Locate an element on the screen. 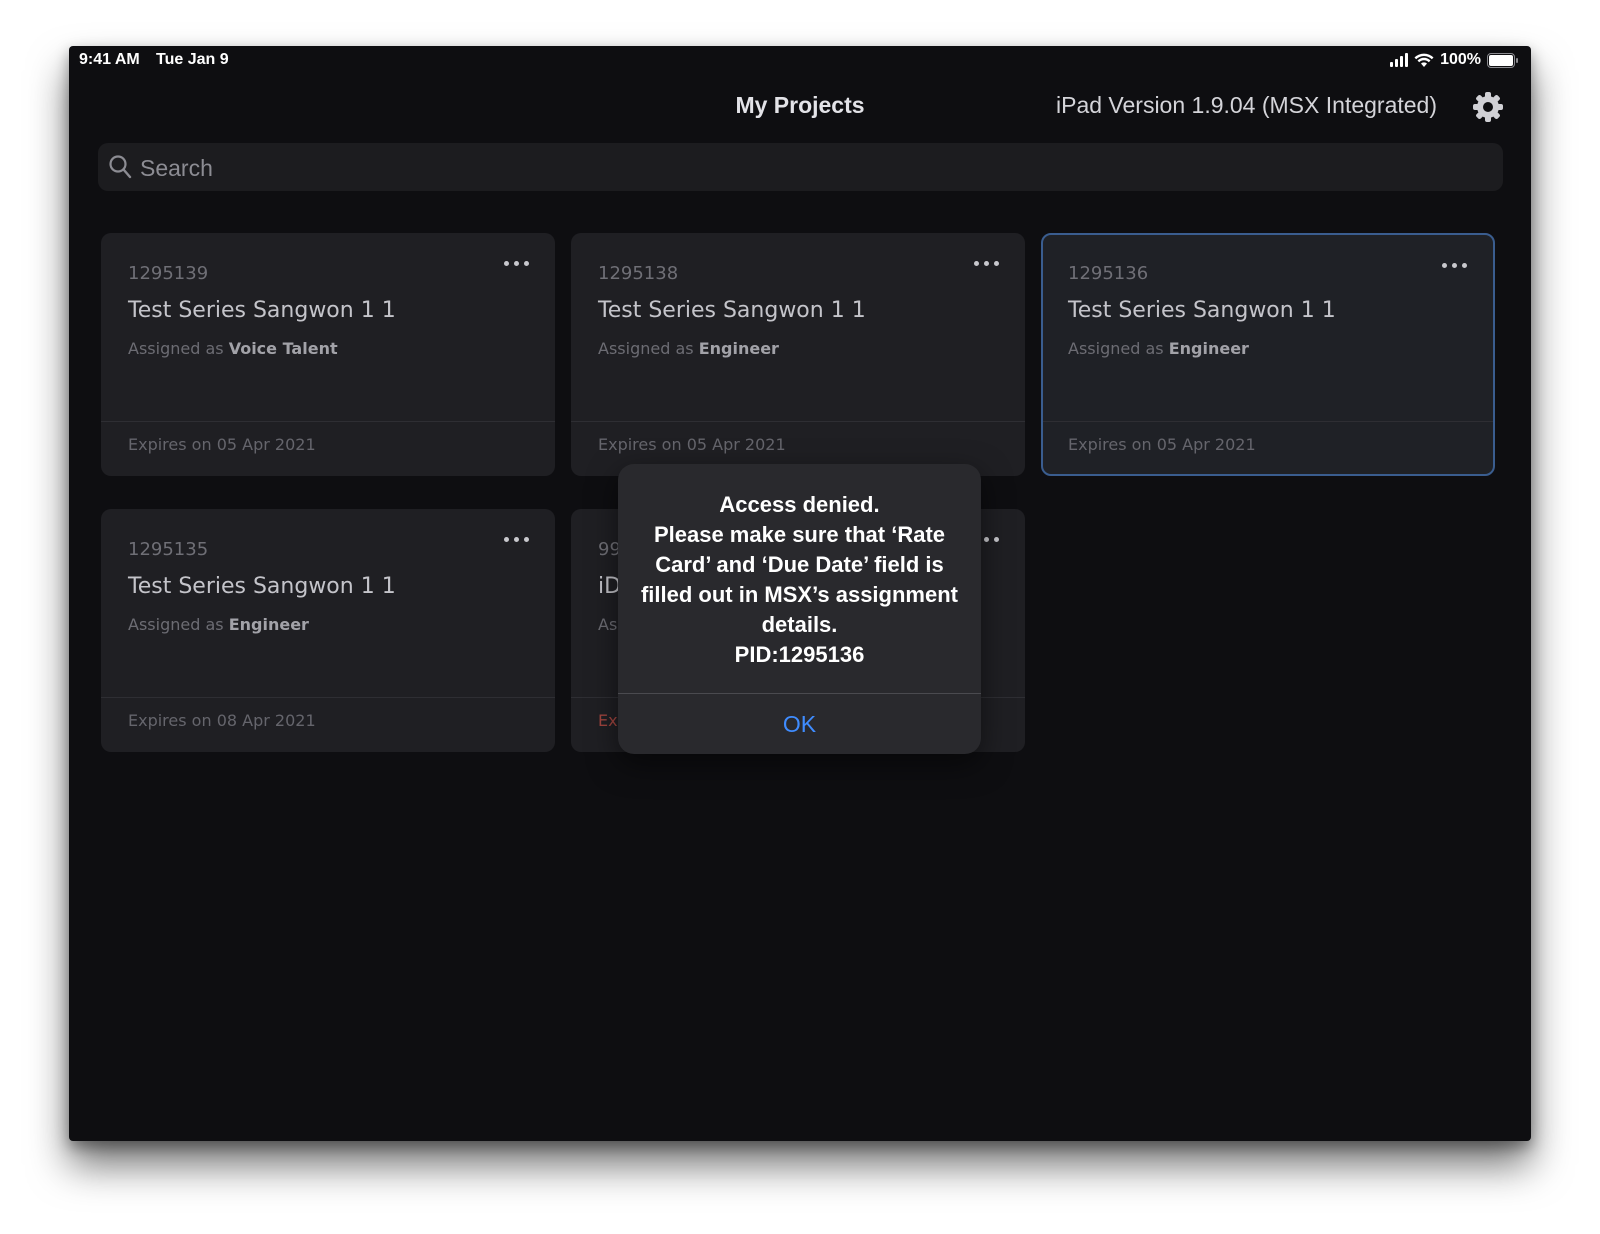  project-id: 1295138 is located at coordinates (638, 273).